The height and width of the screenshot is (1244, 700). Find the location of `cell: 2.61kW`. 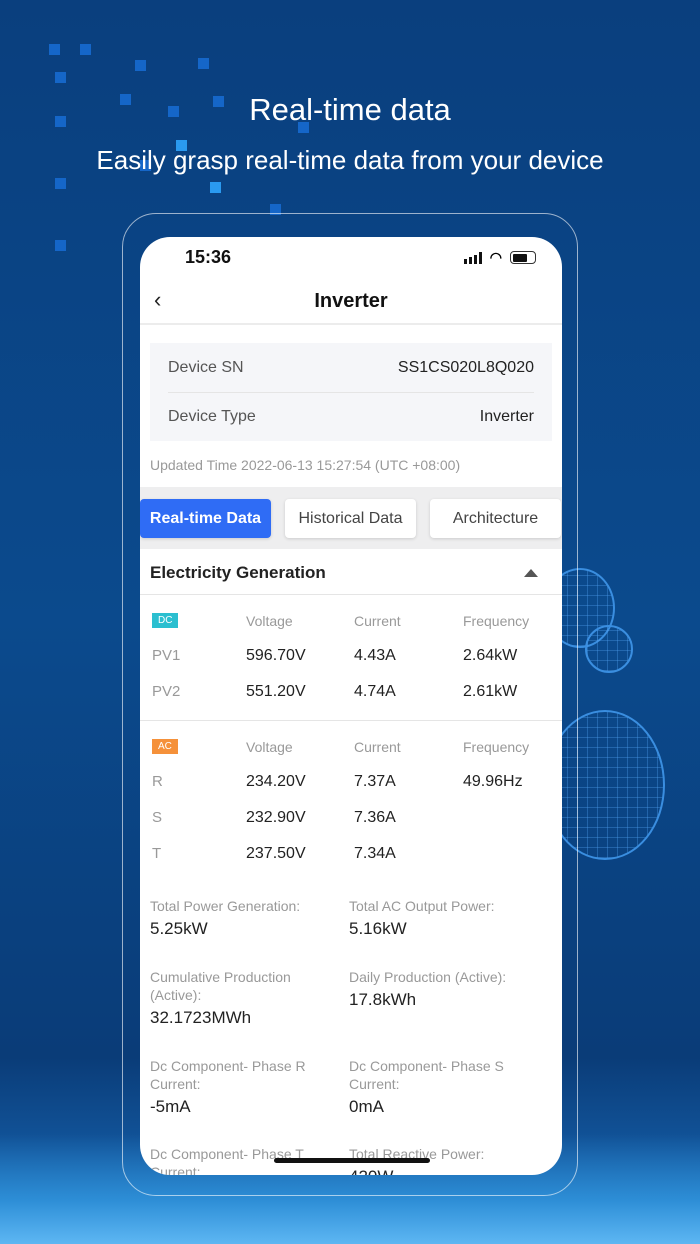

cell: 2.61kW is located at coordinates (490, 691).